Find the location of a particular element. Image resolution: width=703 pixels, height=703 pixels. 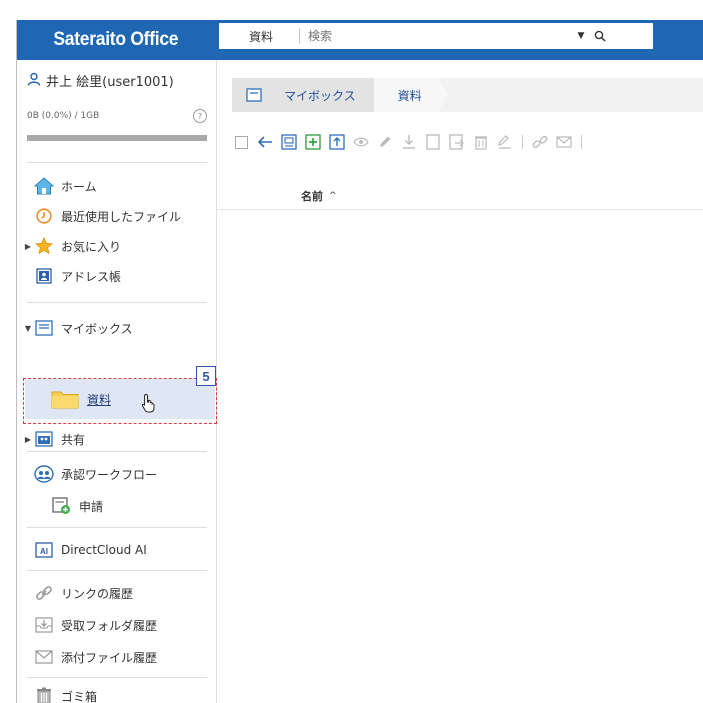

column-header-name: 名前 is located at coordinates (312, 196).